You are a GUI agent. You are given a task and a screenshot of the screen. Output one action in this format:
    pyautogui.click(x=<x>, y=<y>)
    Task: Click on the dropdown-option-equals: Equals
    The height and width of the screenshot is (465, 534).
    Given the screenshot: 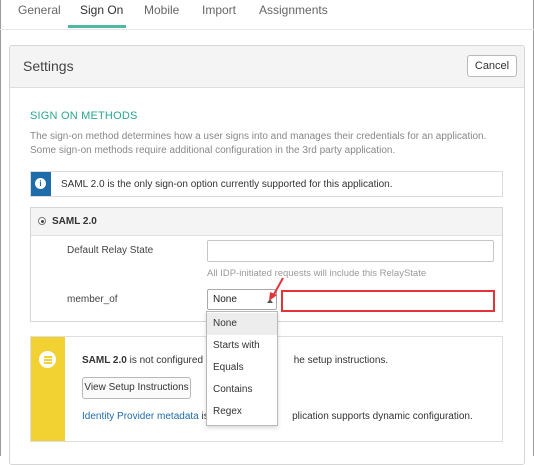 What is the action you would take?
    pyautogui.click(x=242, y=368)
    